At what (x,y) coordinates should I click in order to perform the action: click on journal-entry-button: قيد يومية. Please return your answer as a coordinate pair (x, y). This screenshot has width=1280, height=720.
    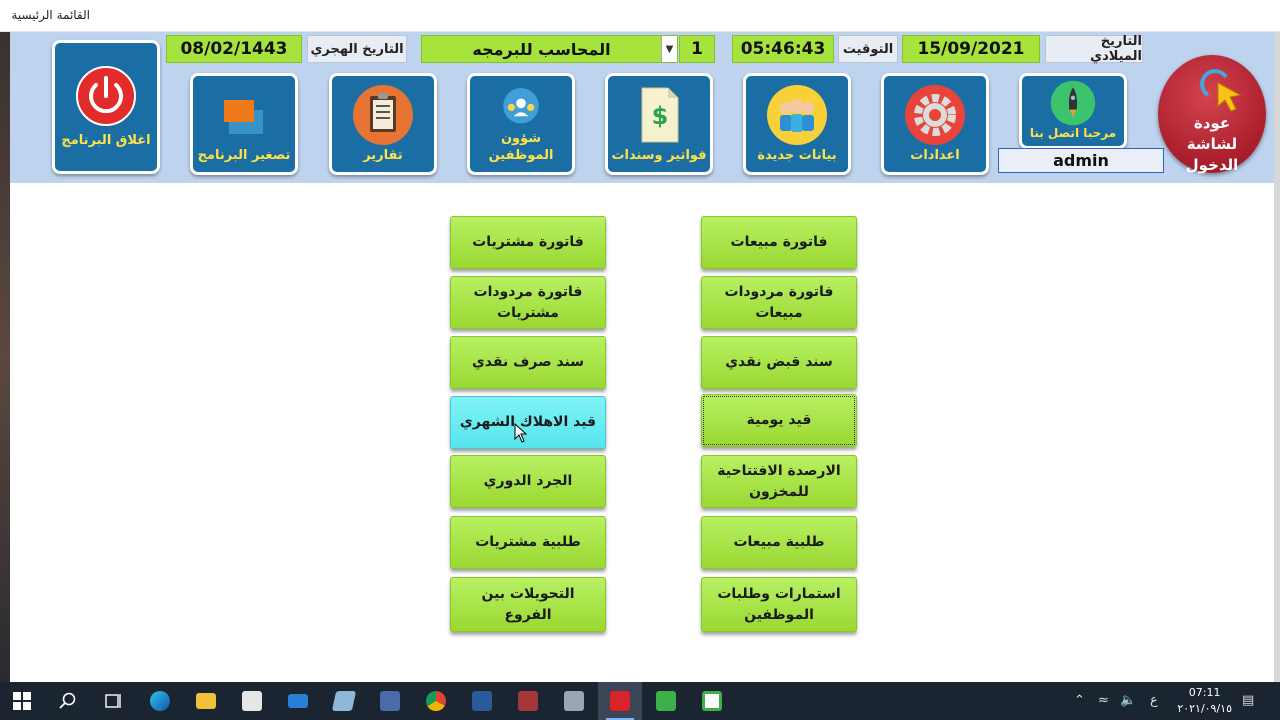
    Looking at the image, I should click on (779, 420).